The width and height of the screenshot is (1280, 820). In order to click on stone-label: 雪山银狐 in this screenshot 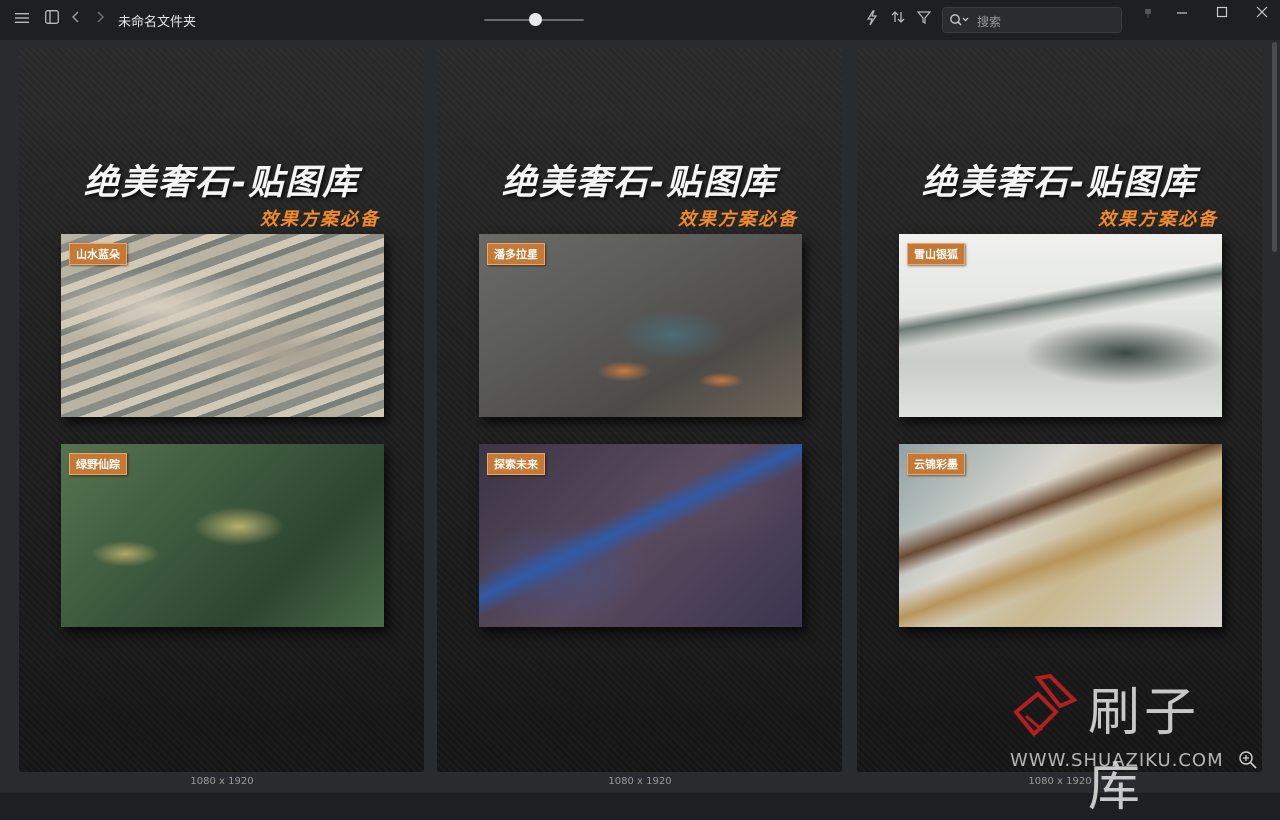, I will do `click(936, 254)`.